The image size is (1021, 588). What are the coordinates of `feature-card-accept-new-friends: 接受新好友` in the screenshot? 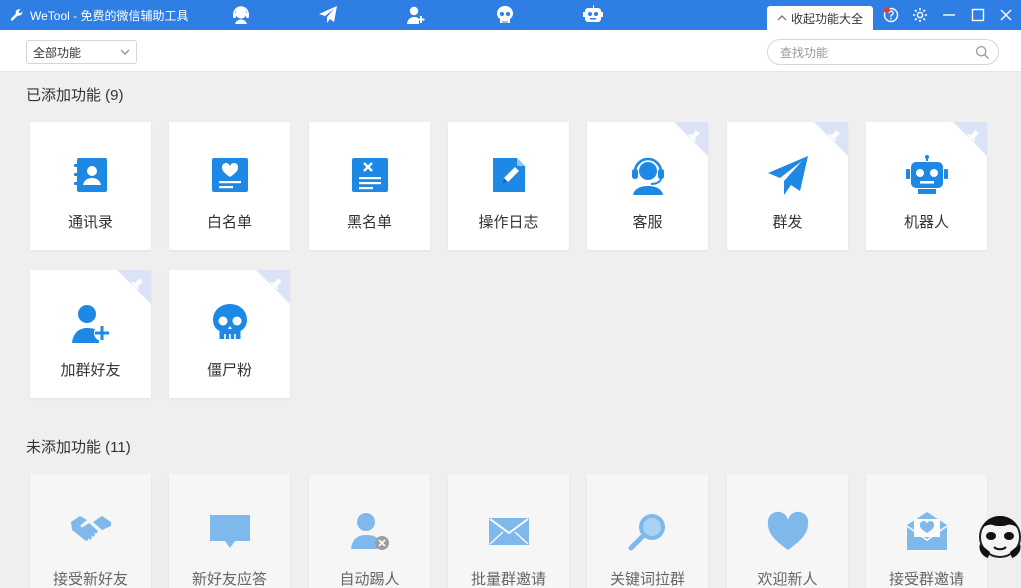 It's located at (90, 531).